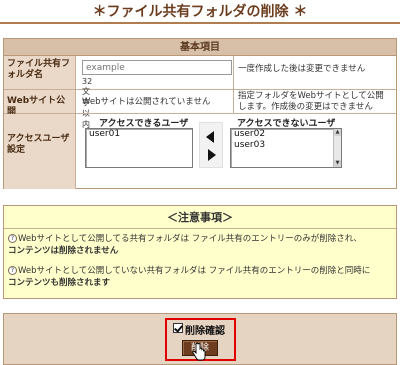  Describe the element at coordinates (314, 72) in the screenshot. I see `folder-name-note: 一度作成した後は変更できません` at that location.